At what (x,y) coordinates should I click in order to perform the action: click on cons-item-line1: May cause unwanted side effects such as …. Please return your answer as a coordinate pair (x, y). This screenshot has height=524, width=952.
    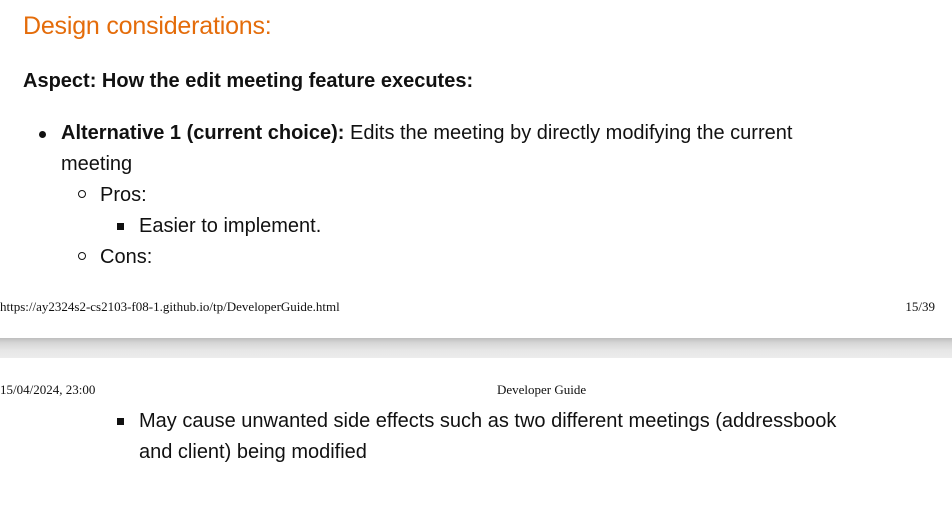
    Looking at the image, I should click on (488, 421).